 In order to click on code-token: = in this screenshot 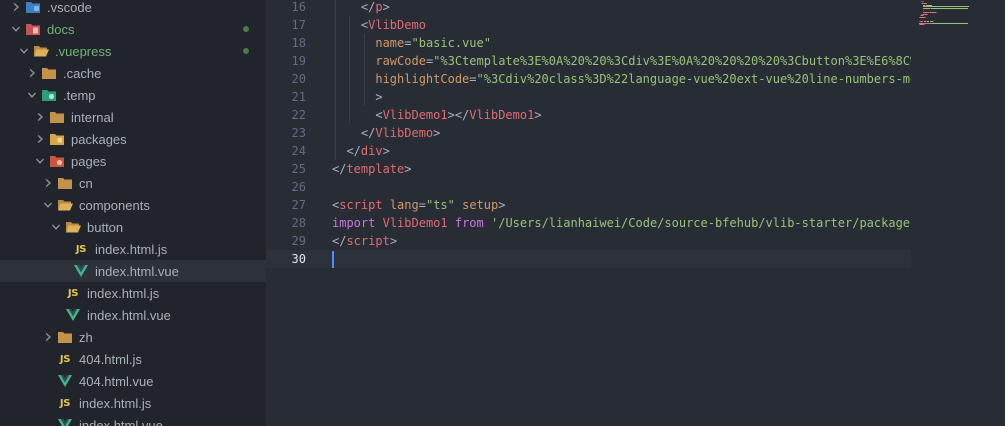, I will do `click(473, 79)`.